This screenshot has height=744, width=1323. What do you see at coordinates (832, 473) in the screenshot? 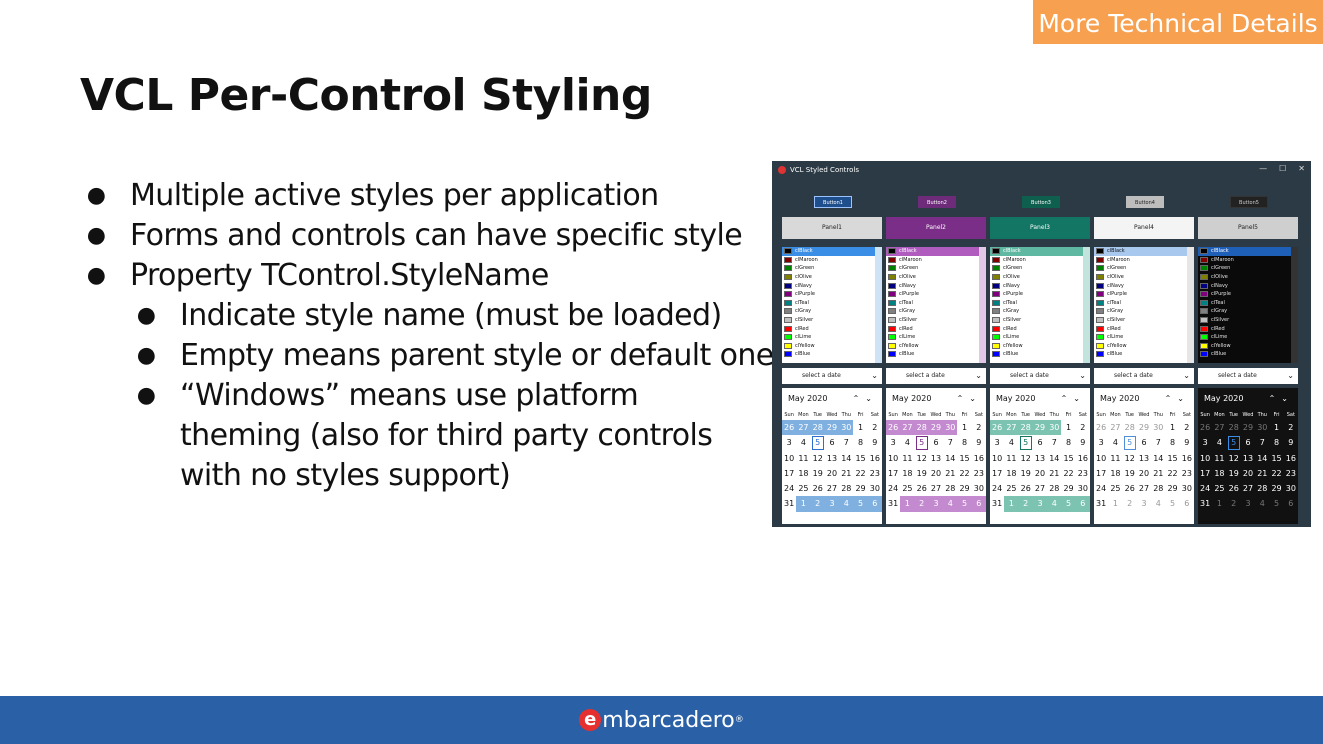
I see `calendar-day: 20` at bounding box center [832, 473].